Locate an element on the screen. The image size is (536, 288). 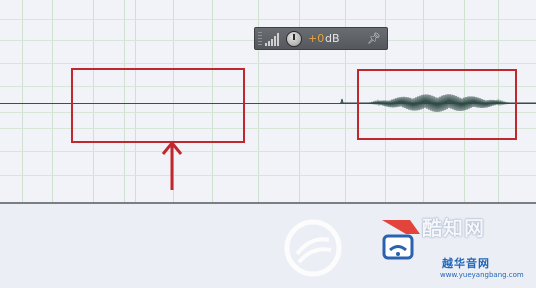
volume-knob-icon is located at coordinates (294, 39).